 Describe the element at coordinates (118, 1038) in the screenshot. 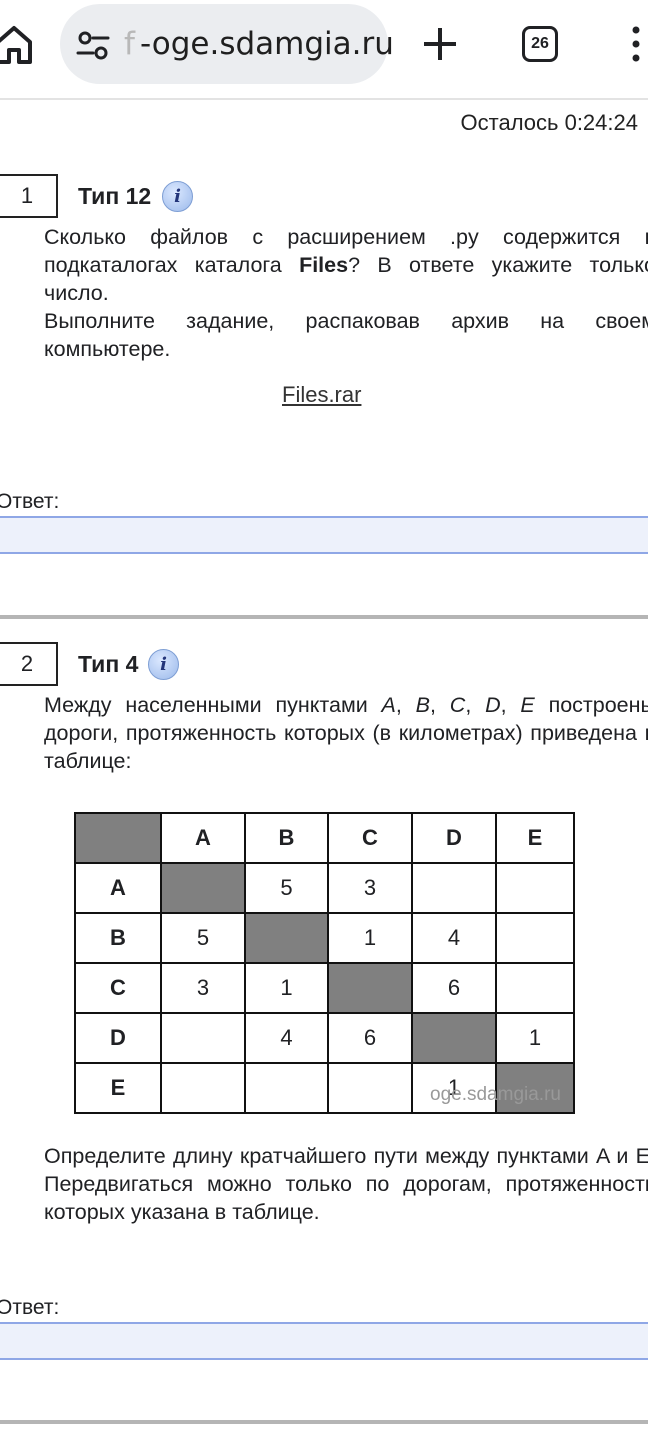

I see `table-row-label: D` at that location.